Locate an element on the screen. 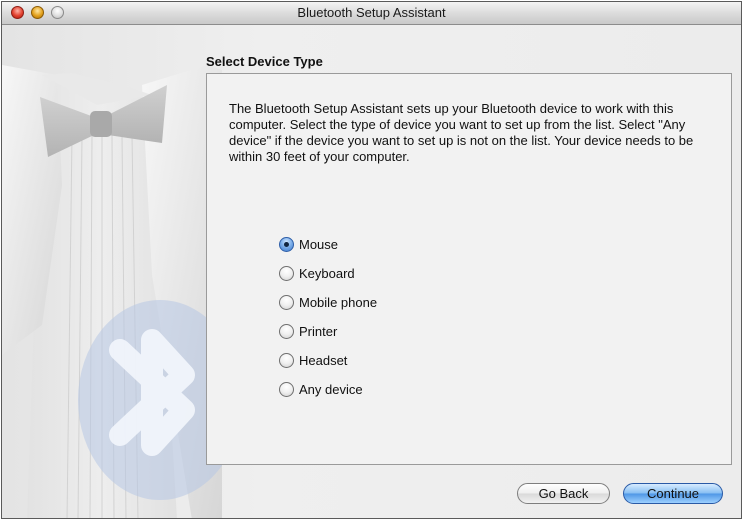  radio-label: Keyboard is located at coordinates (327, 273).